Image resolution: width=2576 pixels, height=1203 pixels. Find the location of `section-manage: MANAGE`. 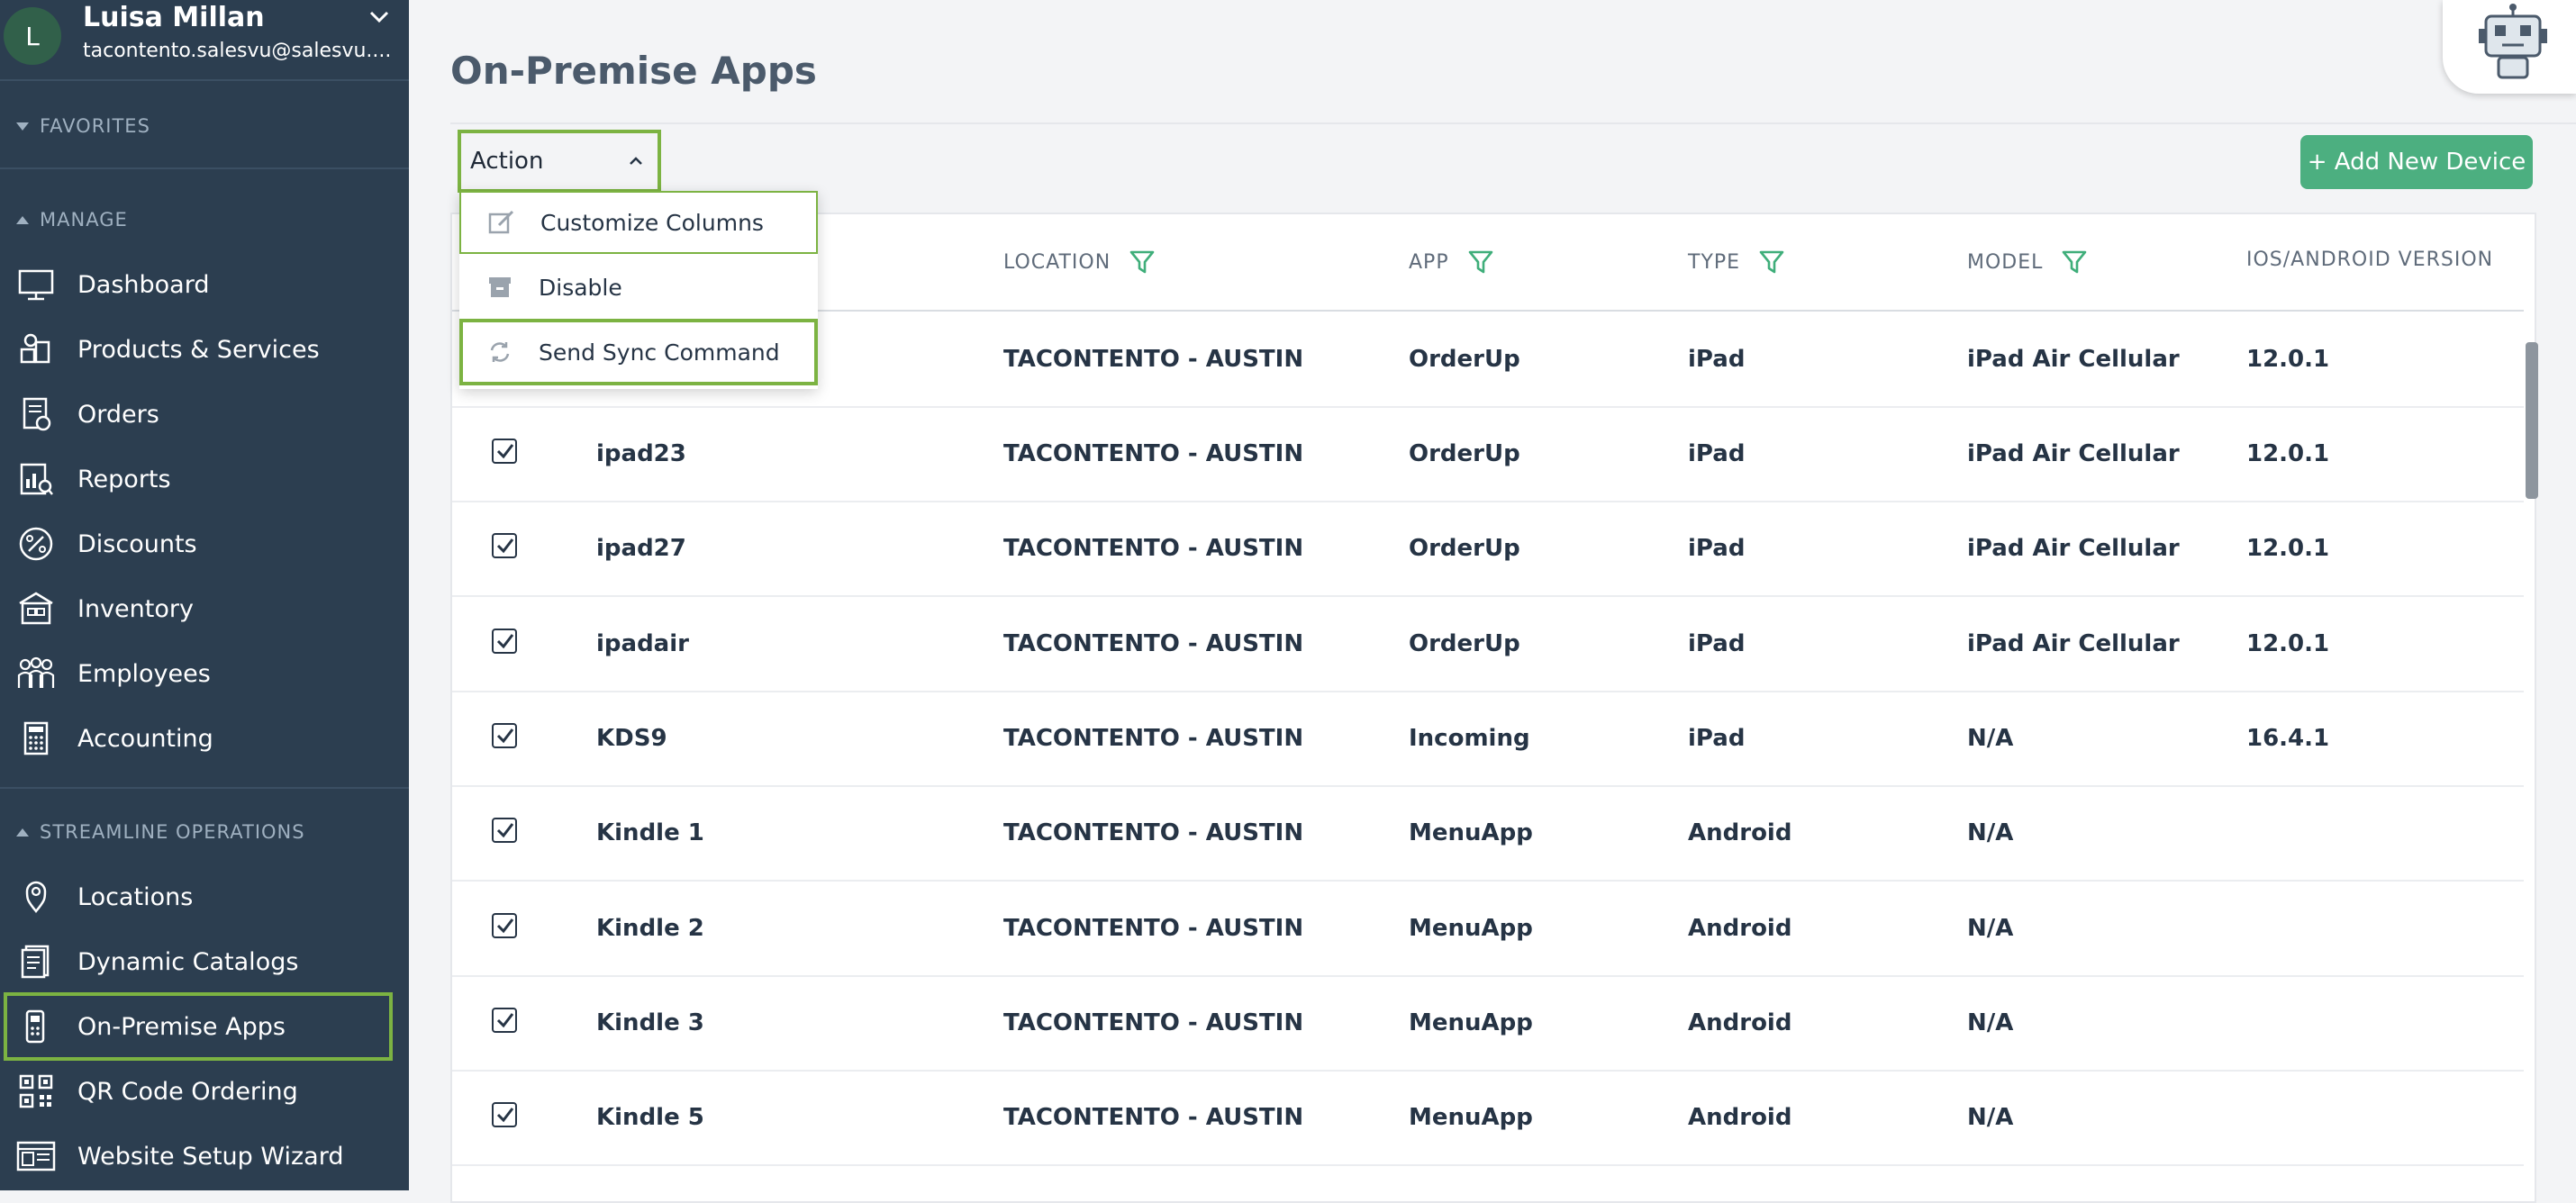

section-manage: MANAGE is located at coordinates (72, 220).